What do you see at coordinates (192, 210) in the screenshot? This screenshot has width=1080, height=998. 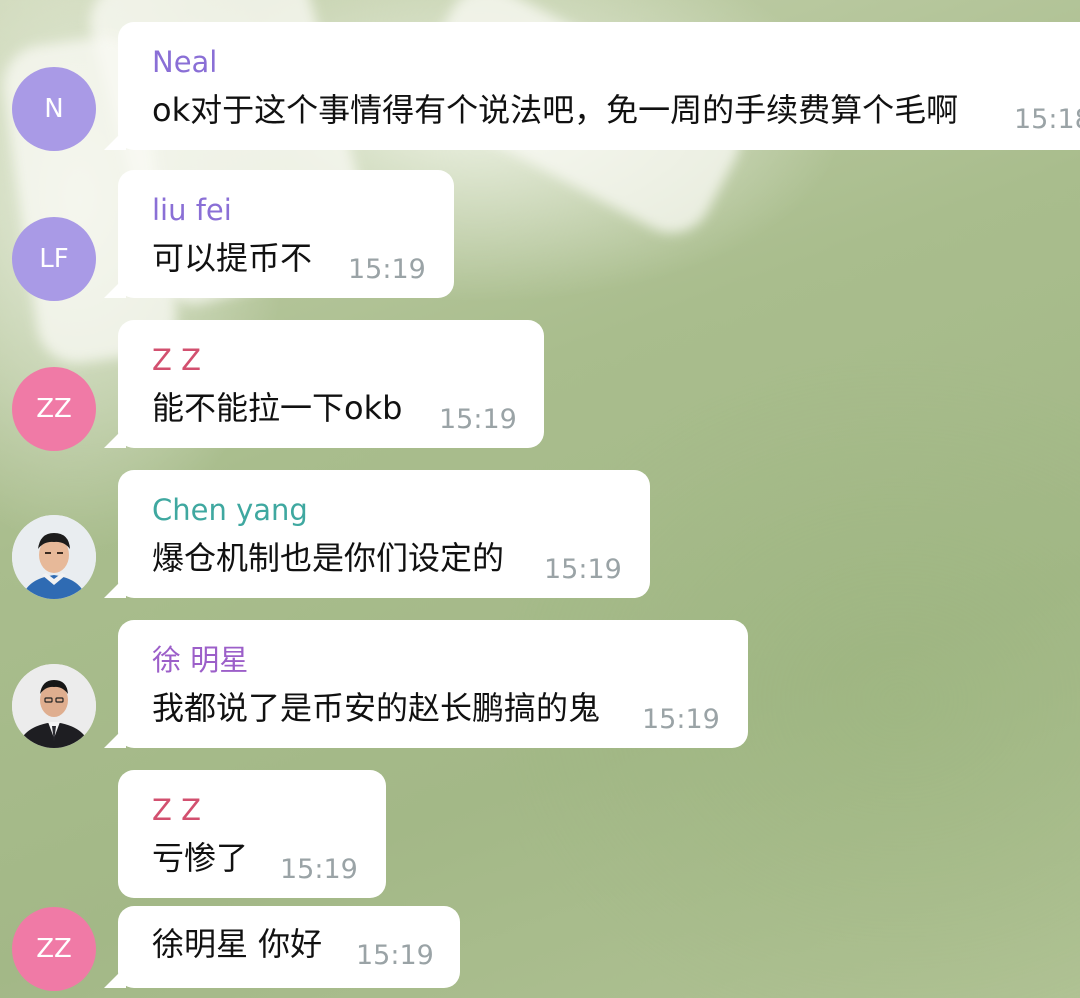 I see `message-sender: liu fei` at bounding box center [192, 210].